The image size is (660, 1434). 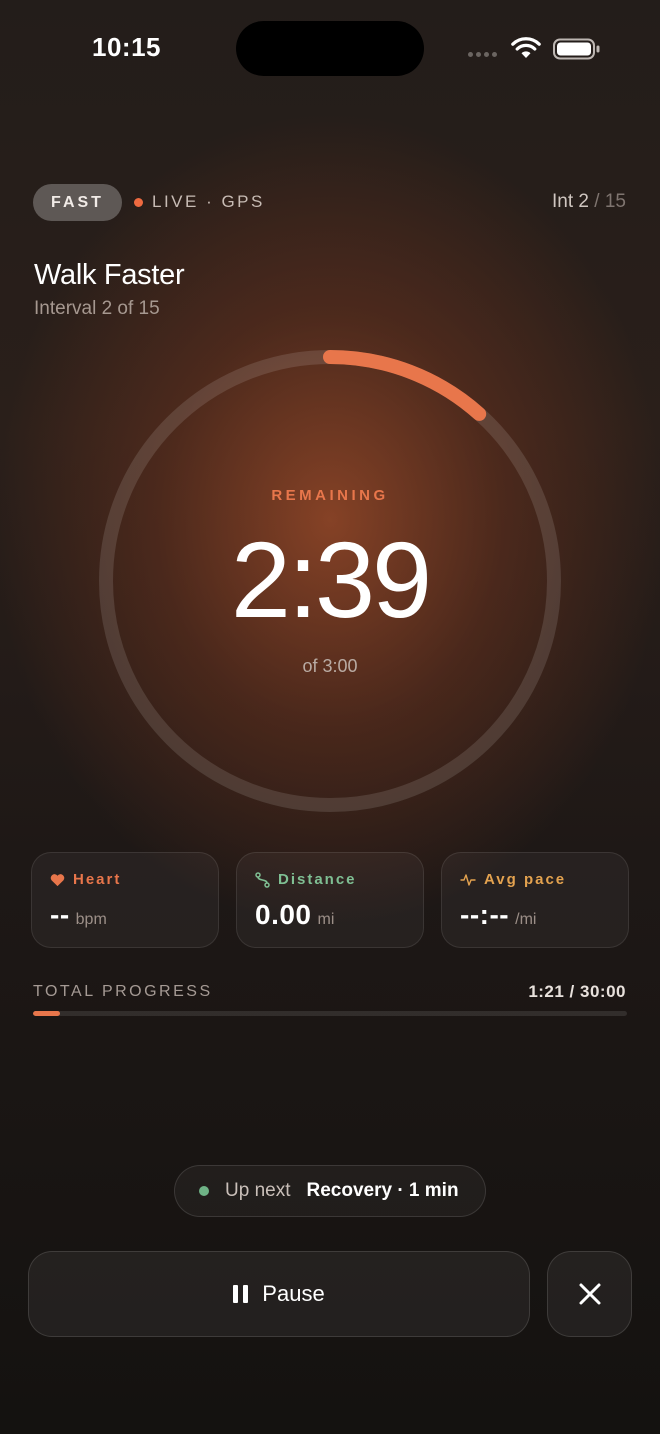 I want to click on mode-badge: FAST, so click(x=77, y=202).